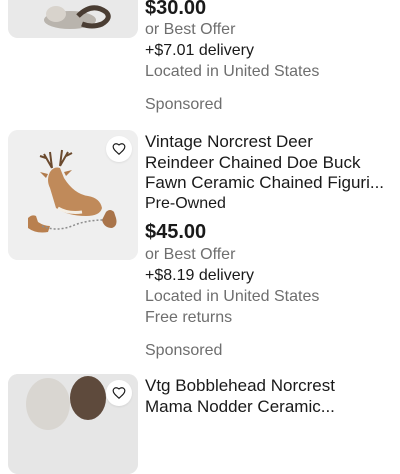  What do you see at coordinates (189, 317) in the screenshot?
I see `free-returns-label: Free returns` at bounding box center [189, 317].